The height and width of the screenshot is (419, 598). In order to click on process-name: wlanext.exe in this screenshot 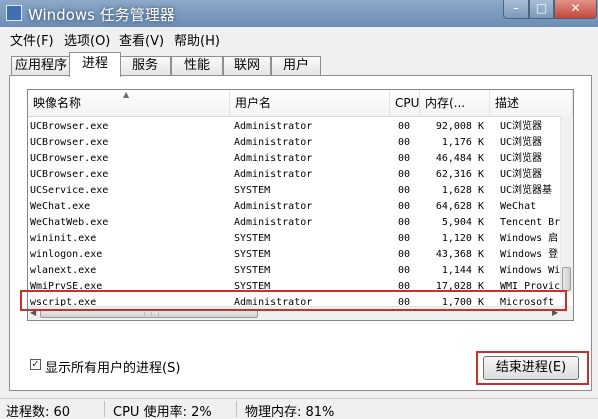, I will do `click(63, 270)`.